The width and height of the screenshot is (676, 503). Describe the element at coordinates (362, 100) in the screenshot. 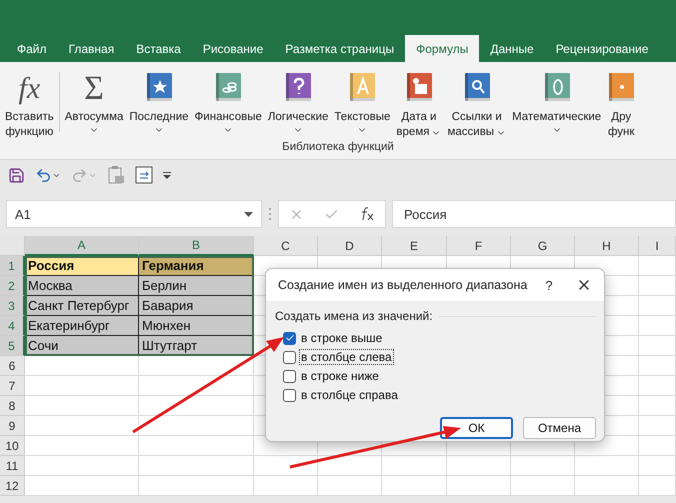

I see `ribbon-button: Текстовые` at that location.